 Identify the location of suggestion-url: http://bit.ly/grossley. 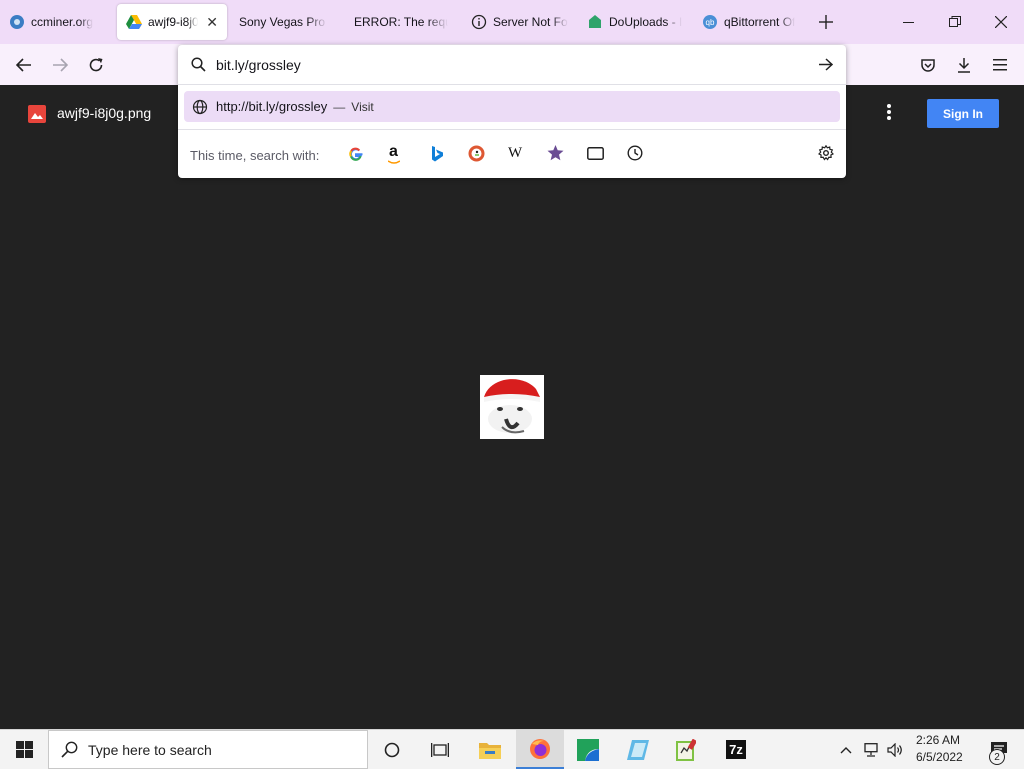
(272, 106).